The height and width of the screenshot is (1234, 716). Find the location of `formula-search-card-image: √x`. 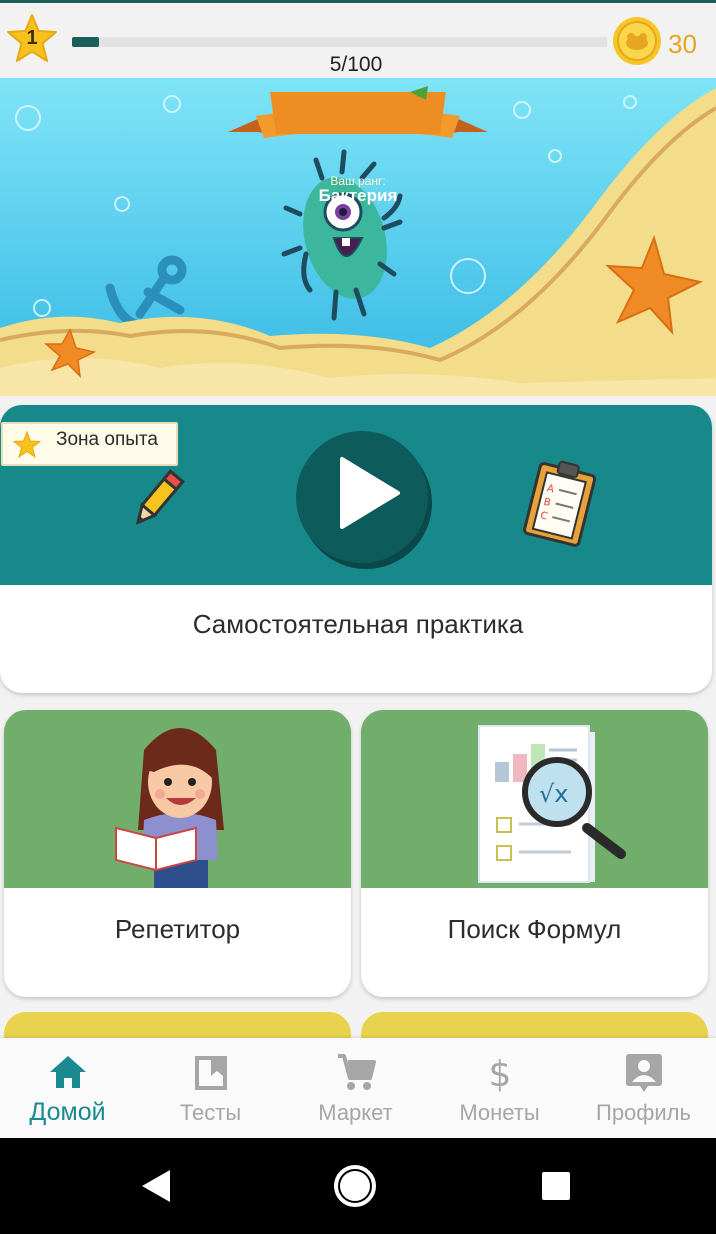

formula-search-card-image: √x is located at coordinates (534, 799).